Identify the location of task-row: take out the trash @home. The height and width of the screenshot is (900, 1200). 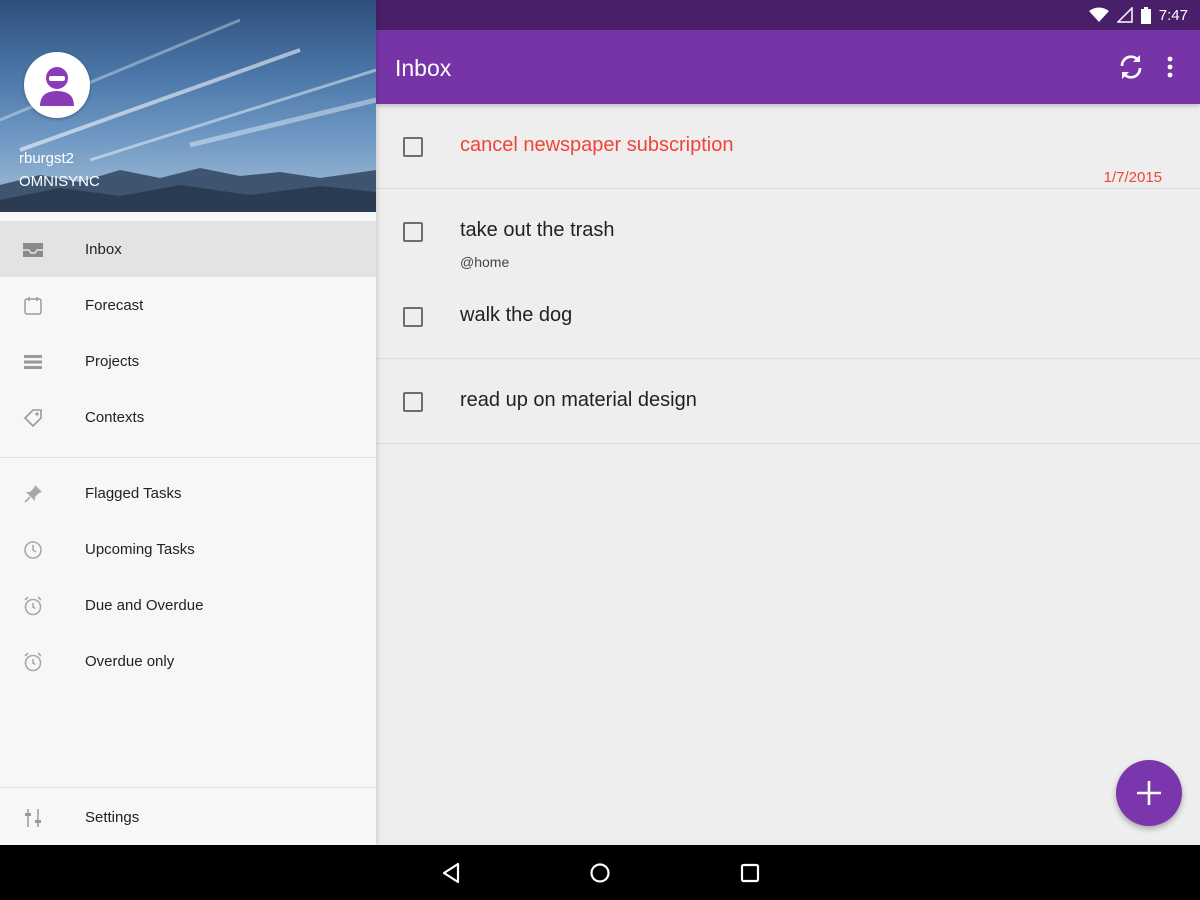
(788, 242).